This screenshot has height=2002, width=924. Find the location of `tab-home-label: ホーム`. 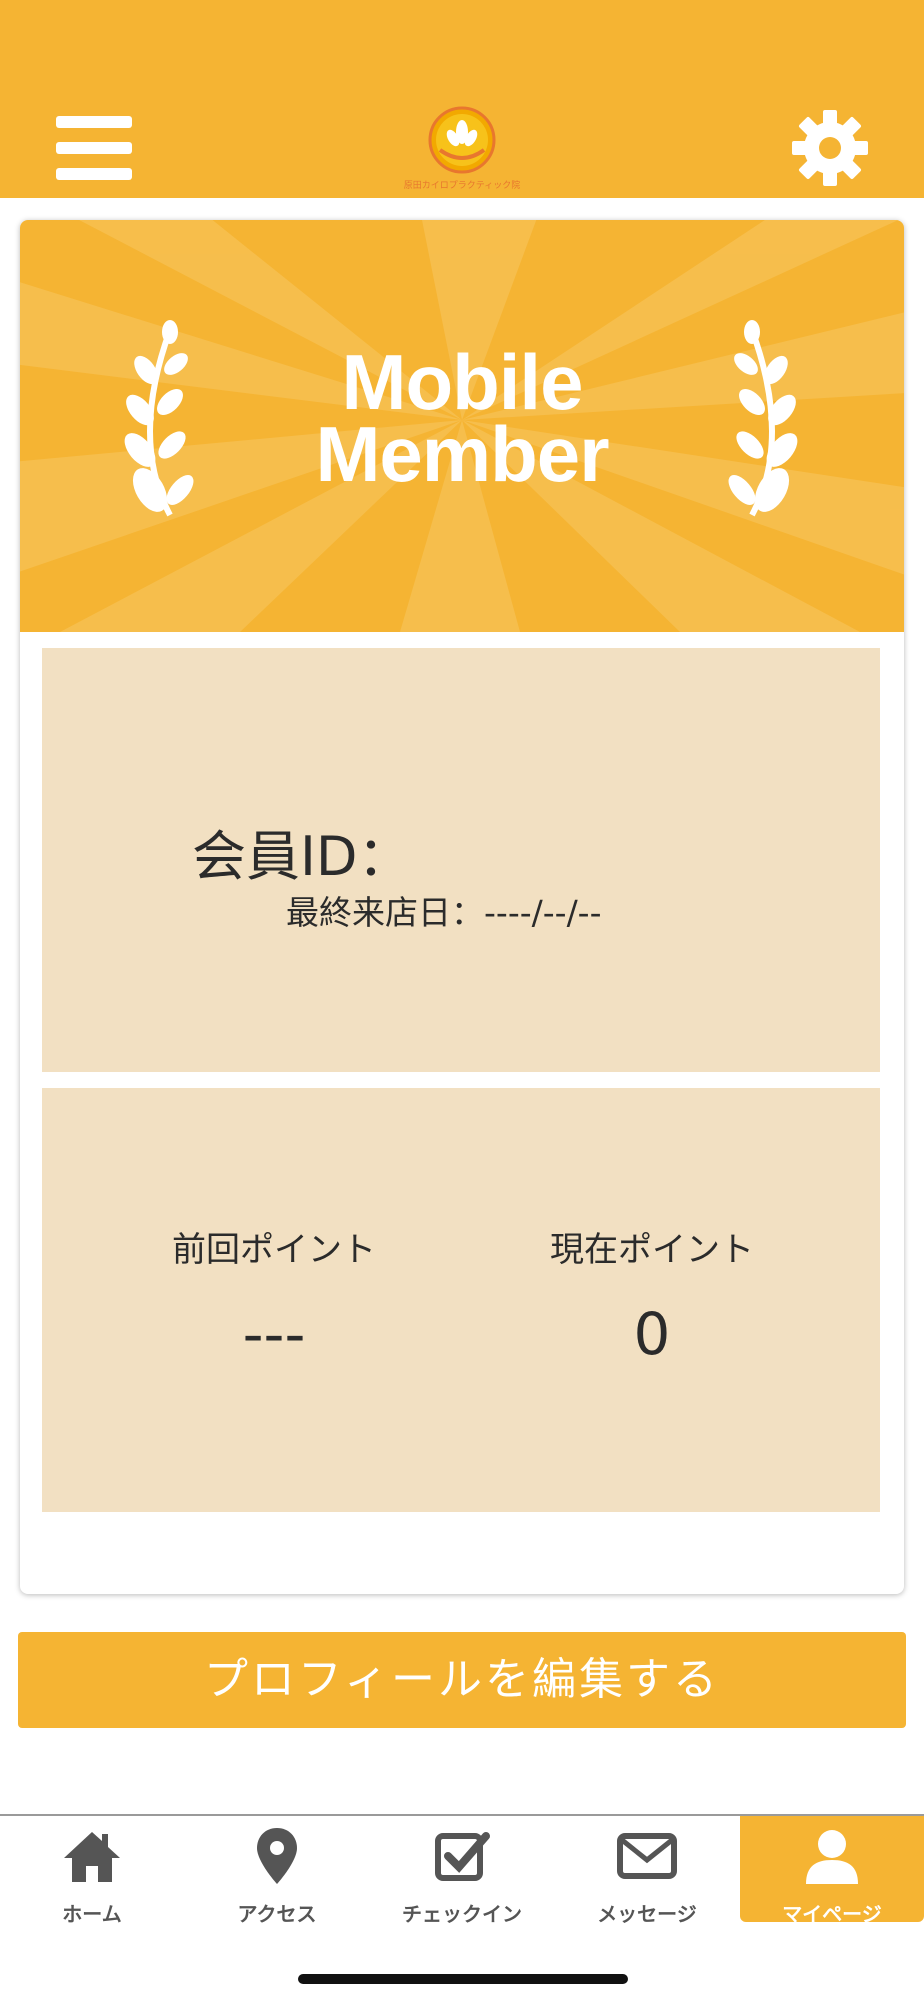

tab-home-label: ホーム is located at coordinates (92, 1914).